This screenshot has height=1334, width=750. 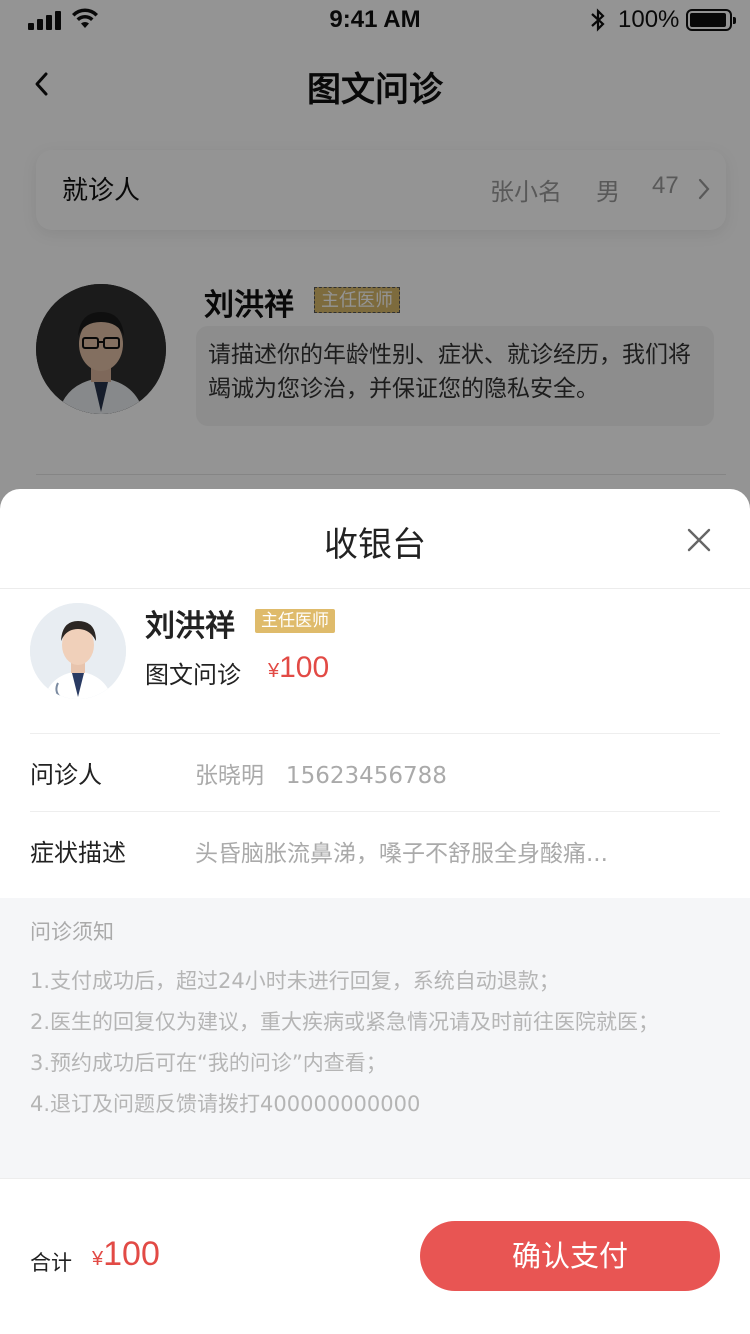 I want to click on notice-title: 问诊须知, so click(x=72, y=932).